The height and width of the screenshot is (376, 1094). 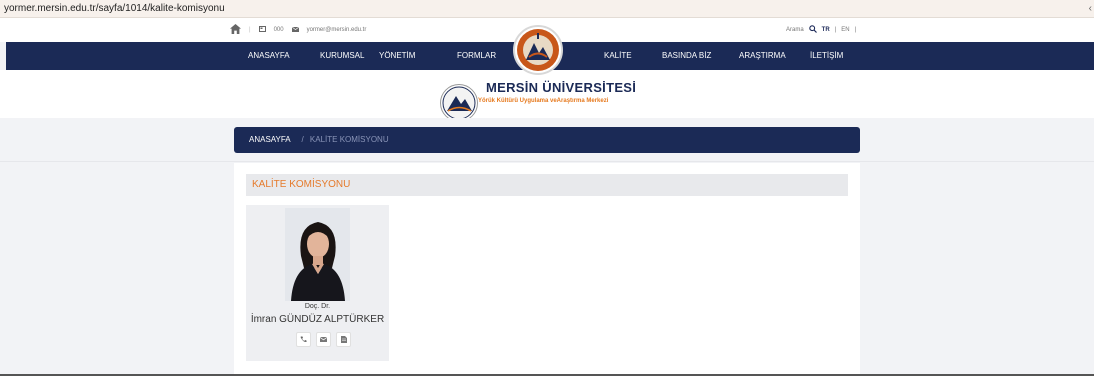 I want to click on nav-item-kalite: KALİTE, so click(x=618, y=56).